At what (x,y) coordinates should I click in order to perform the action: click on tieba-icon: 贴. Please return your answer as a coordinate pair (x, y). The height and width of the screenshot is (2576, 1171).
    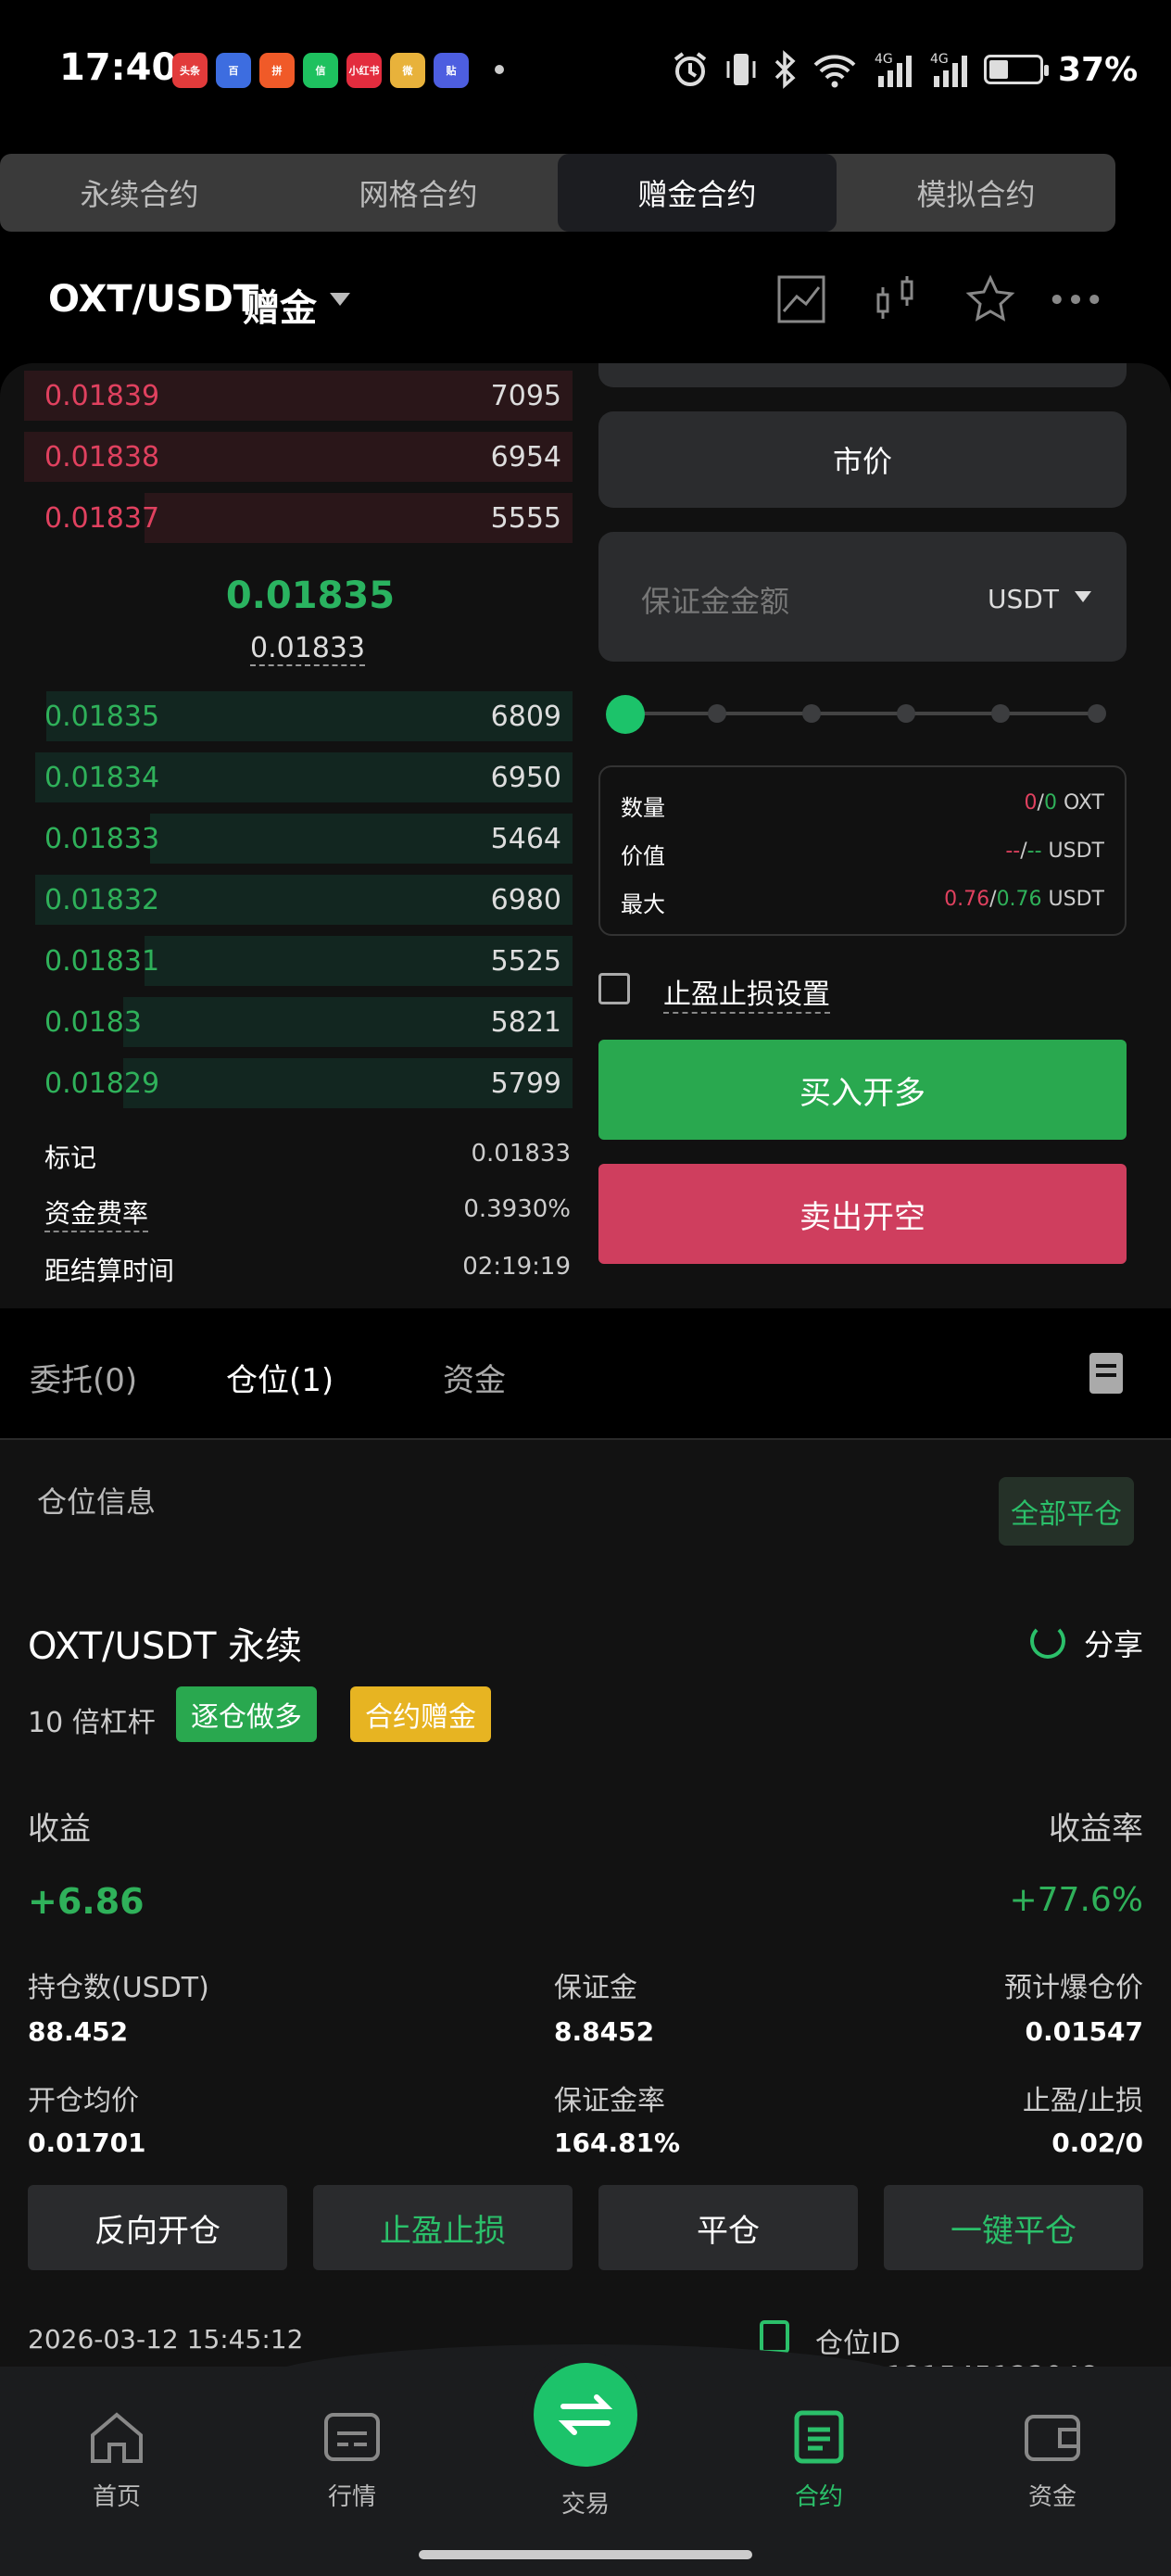
    Looking at the image, I should click on (452, 70).